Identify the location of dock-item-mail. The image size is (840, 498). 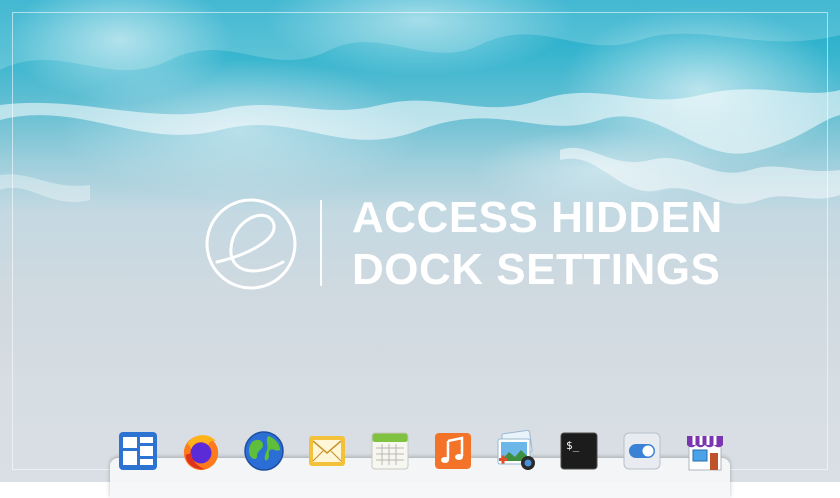
(327, 451).